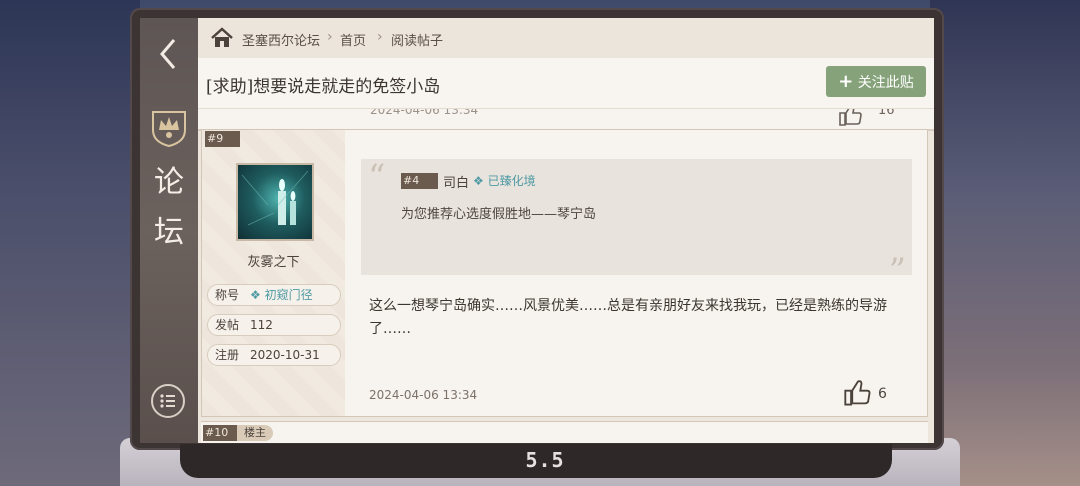  I want to click on info-value: ❖ 初窥门径, so click(281, 295).